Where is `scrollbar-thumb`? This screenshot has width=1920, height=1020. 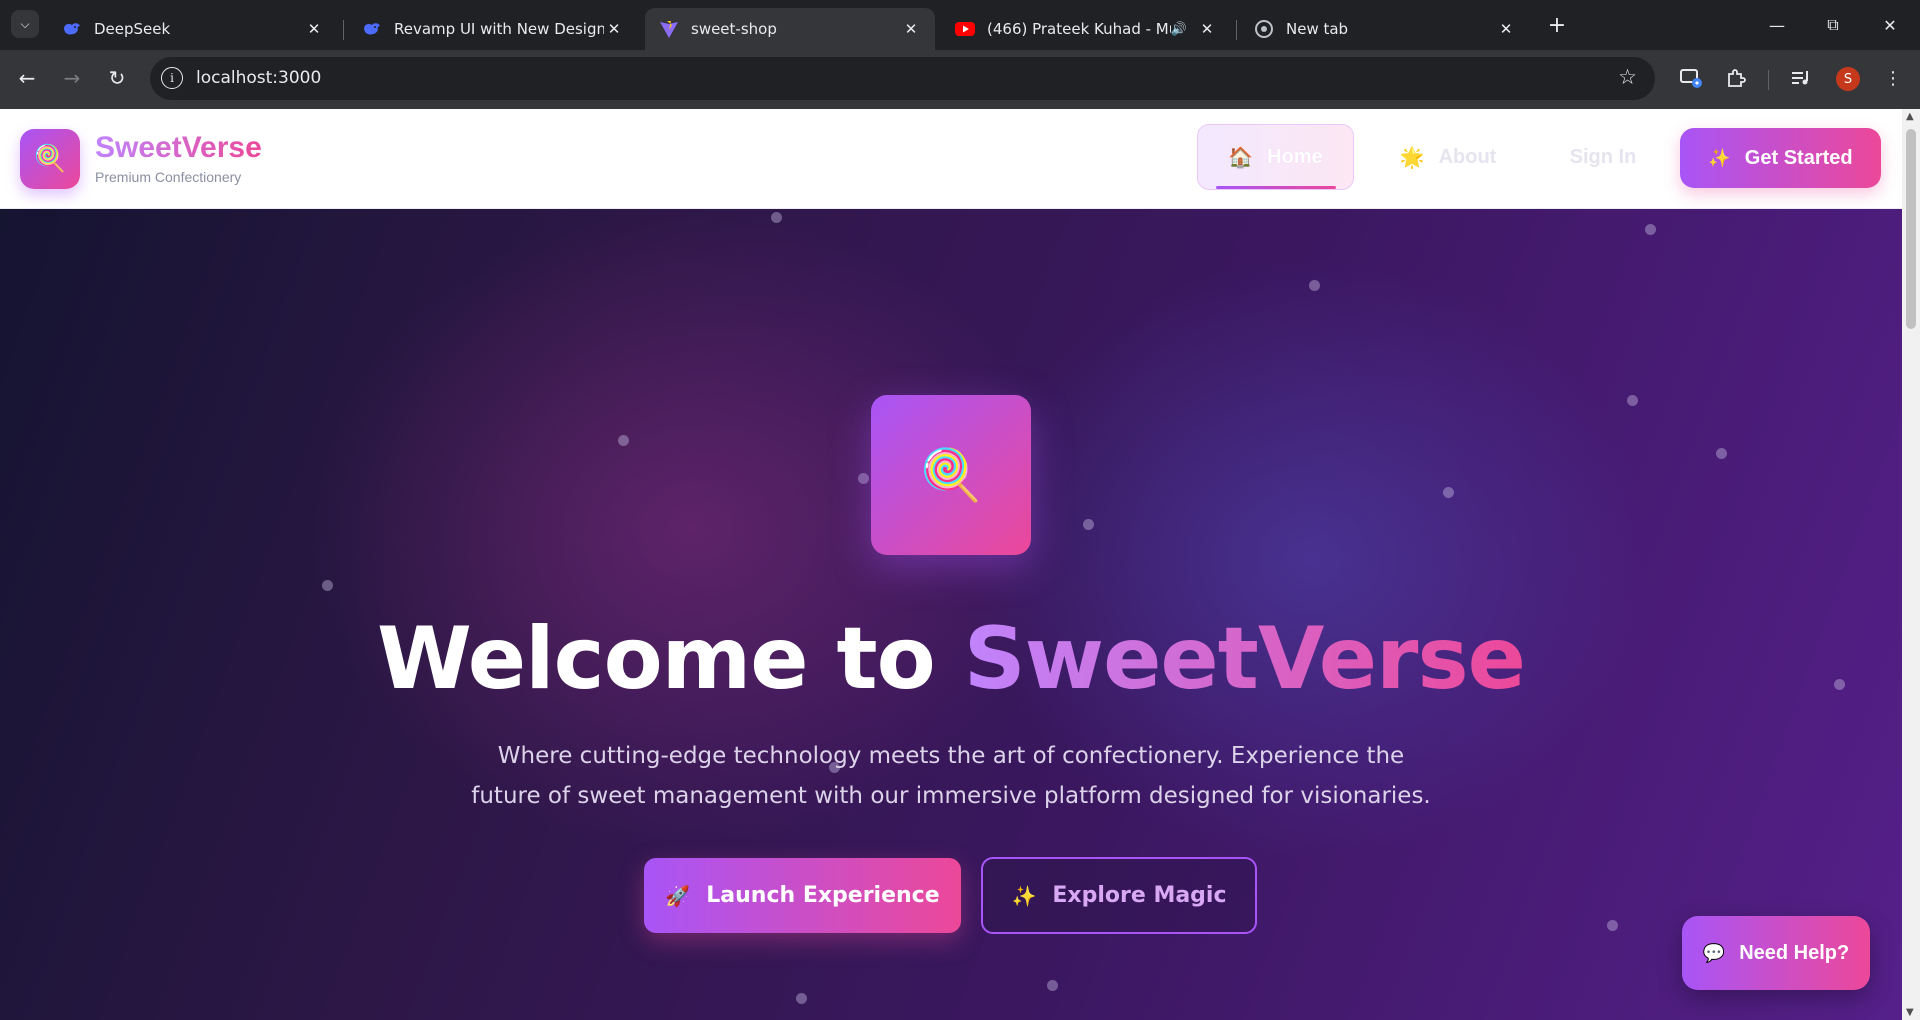
scrollbar-thumb is located at coordinates (1911, 229).